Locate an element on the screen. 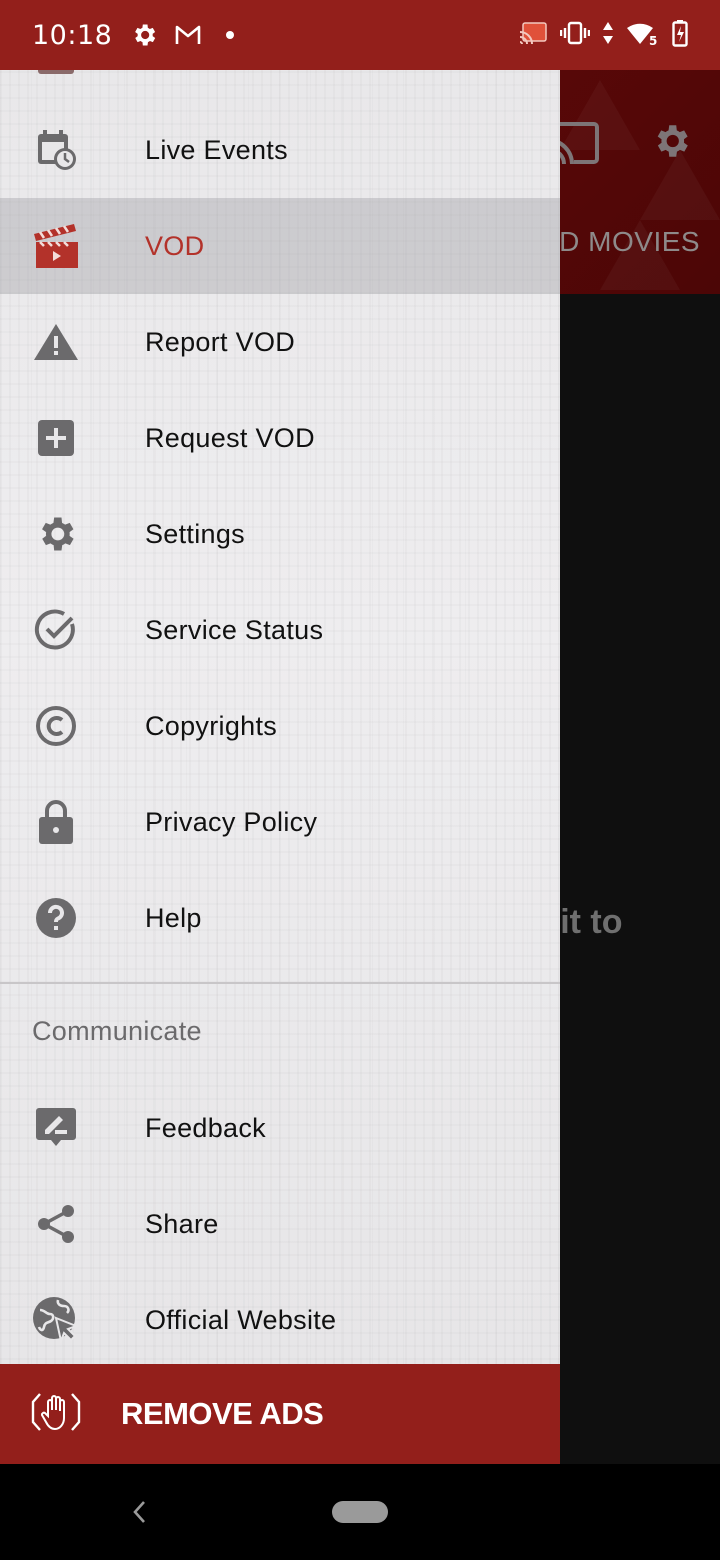  menu-item-service-status: Service Status is located at coordinates (280, 630).